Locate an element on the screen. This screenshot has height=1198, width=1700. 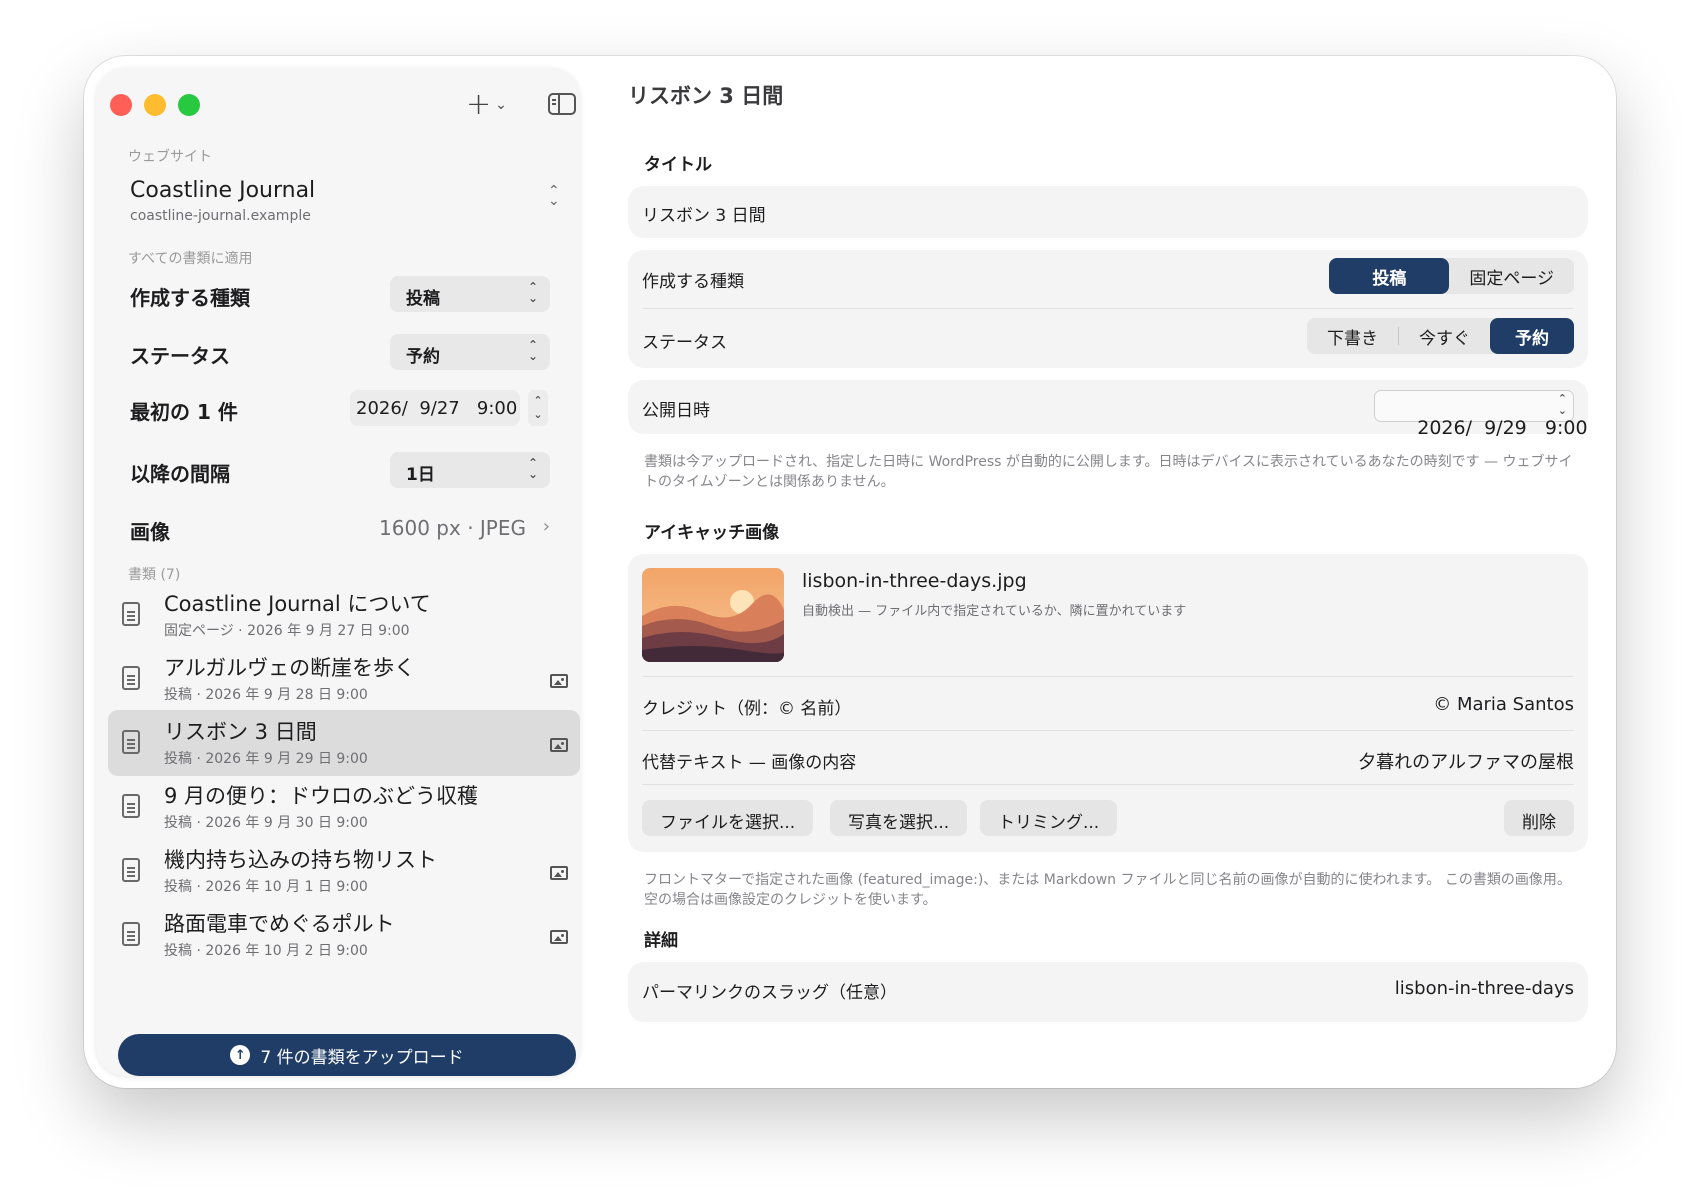
publish-date-field: 2026/ 9/29 9:00 ⌃ ⌄ is located at coordinates (1481, 414).